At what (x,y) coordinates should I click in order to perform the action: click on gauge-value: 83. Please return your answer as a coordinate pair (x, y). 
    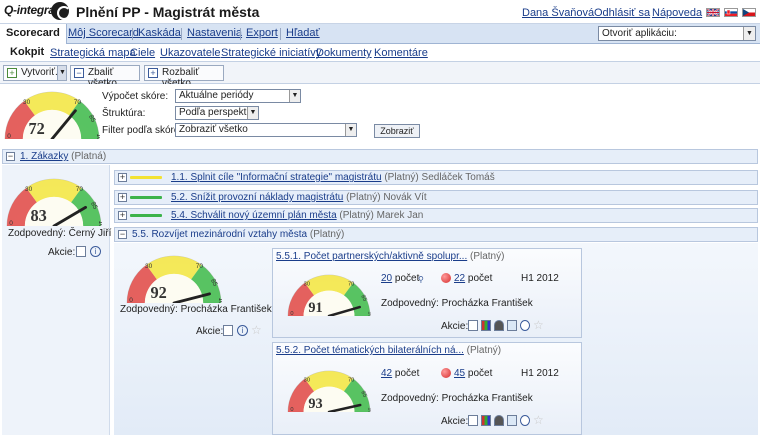
    Looking at the image, I should click on (38, 215).